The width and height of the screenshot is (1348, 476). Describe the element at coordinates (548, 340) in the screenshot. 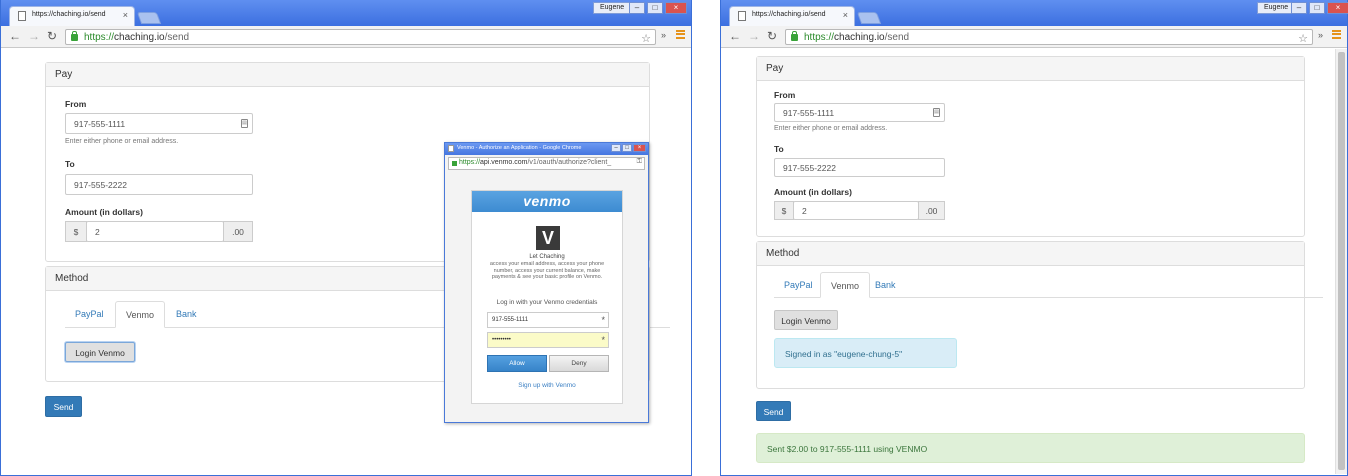

I see `venmo-password-input: ••••••••• *` at that location.